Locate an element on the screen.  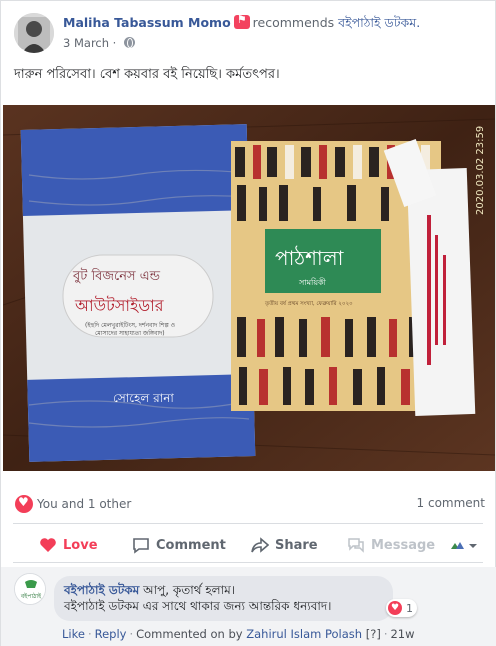
love-label: Love is located at coordinates (80, 545).